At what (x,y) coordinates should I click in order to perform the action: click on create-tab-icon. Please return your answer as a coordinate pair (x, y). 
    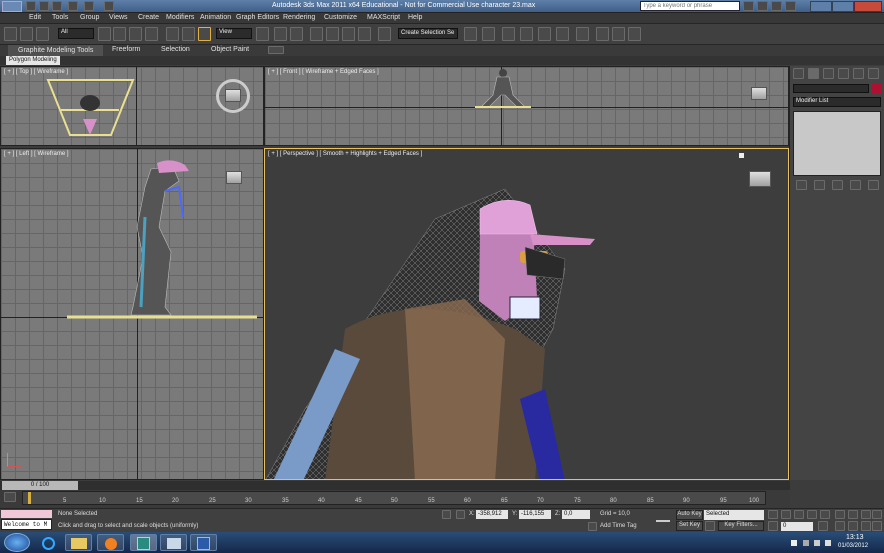
    Looking at the image, I should click on (798, 73).